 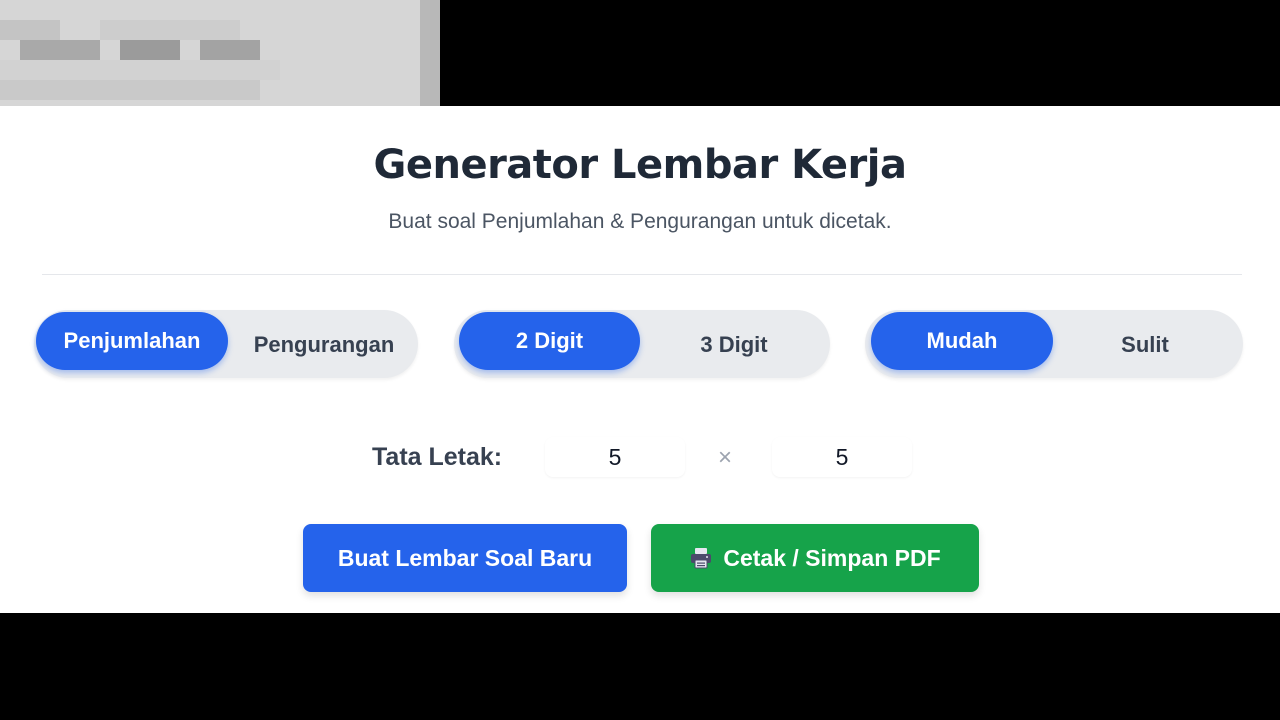 What do you see at coordinates (640, 165) in the screenshot?
I see `page-title: Generator Lembar Kerja` at bounding box center [640, 165].